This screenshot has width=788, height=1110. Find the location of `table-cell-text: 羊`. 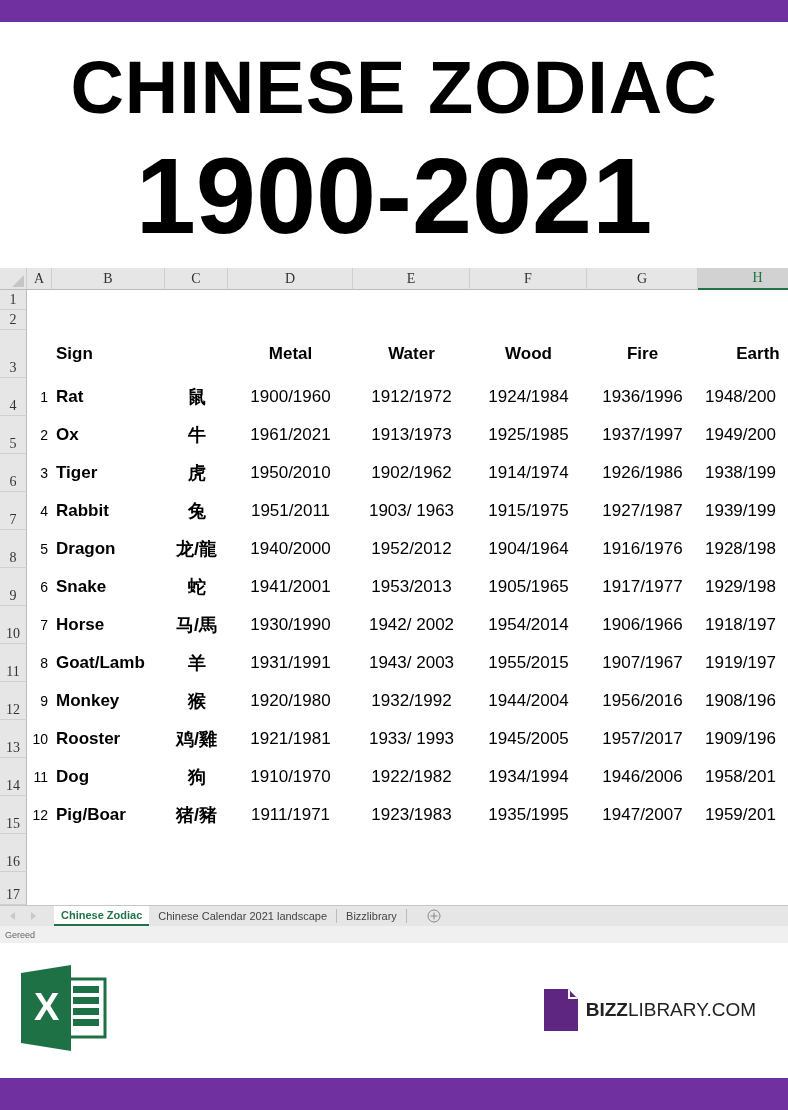

table-cell-text: 羊 is located at coordinates (196, 663).